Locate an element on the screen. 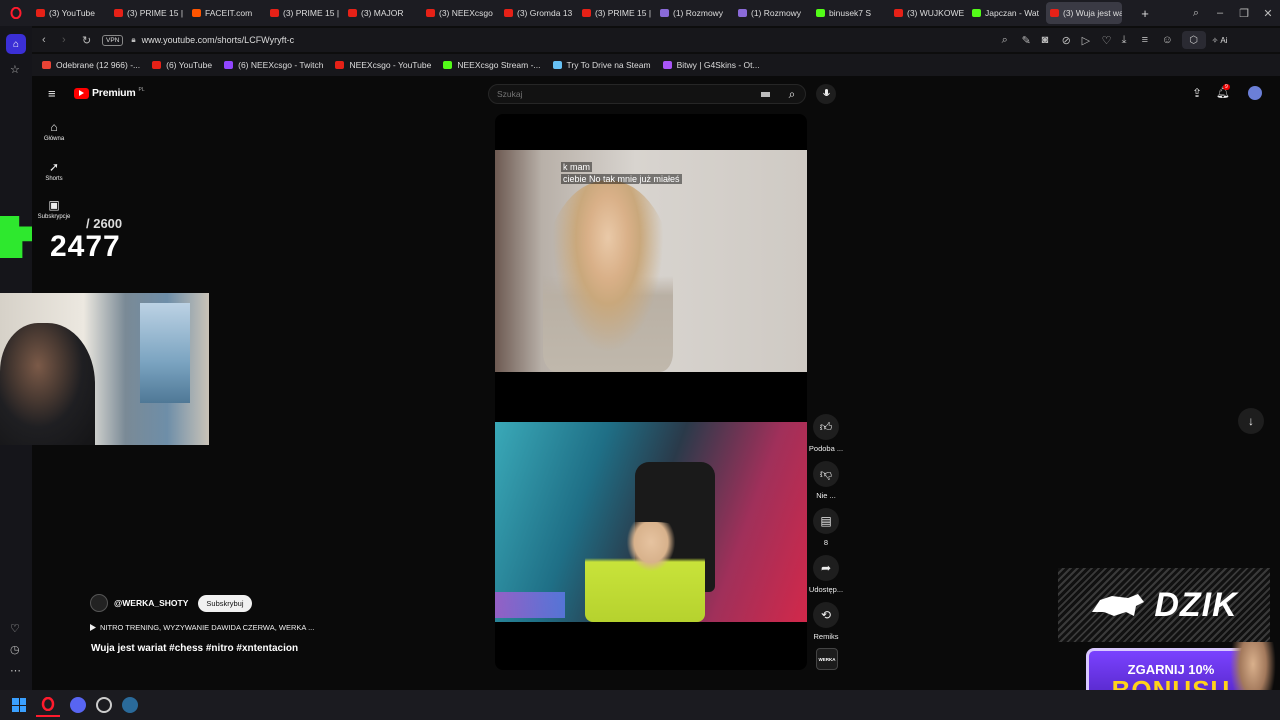 This screenshot has height=720, width=1280. tab-item: (3) MAJOR is located at coordinates (382, 13).